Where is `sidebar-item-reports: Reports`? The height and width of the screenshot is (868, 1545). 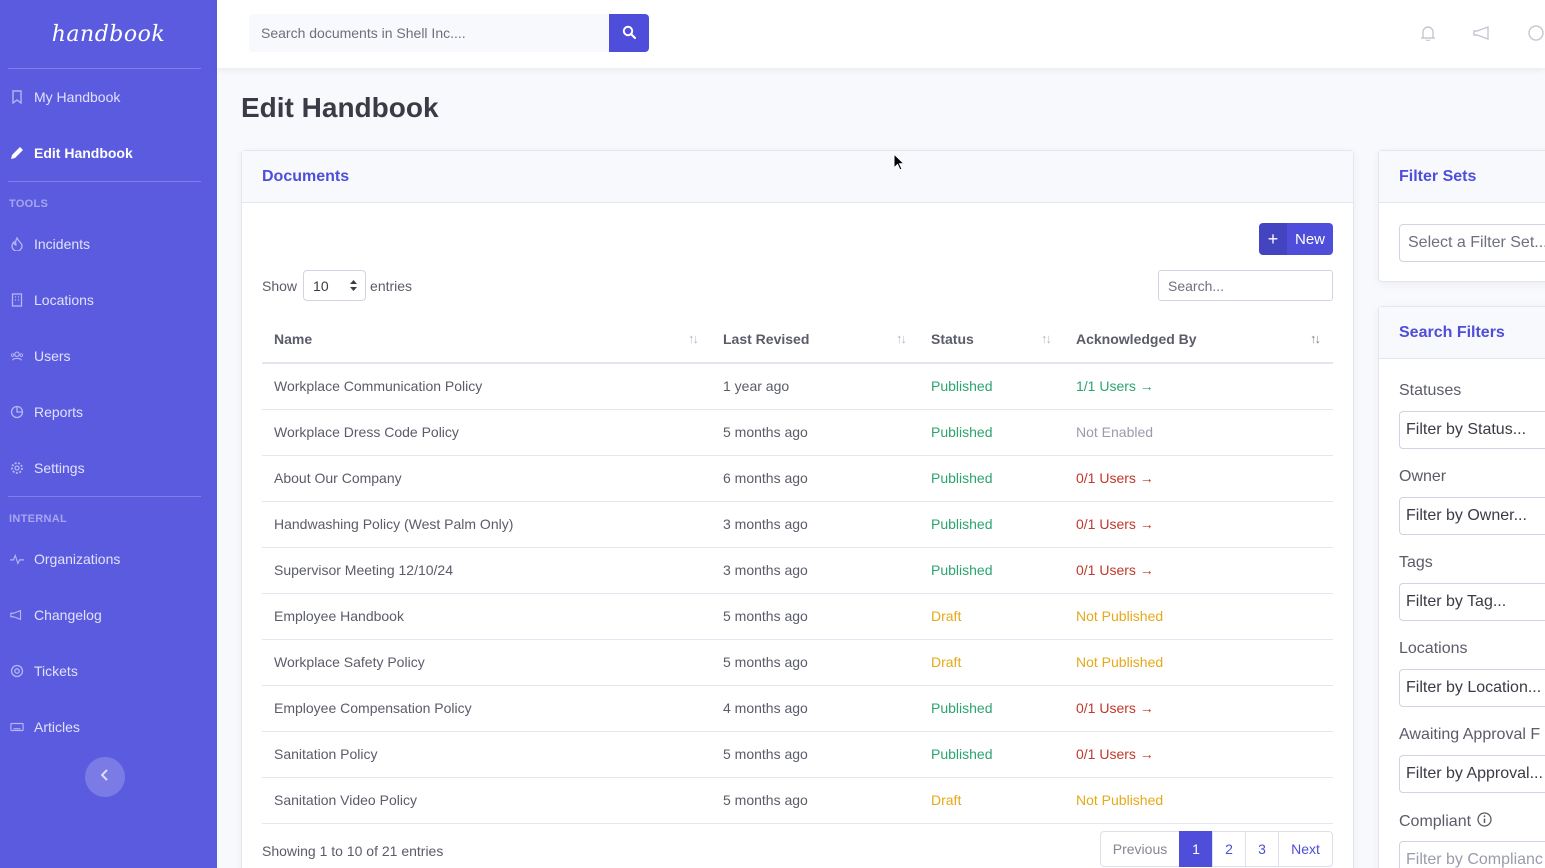 sidebar-item-reports: Reports is located at coordinates (108, 412).